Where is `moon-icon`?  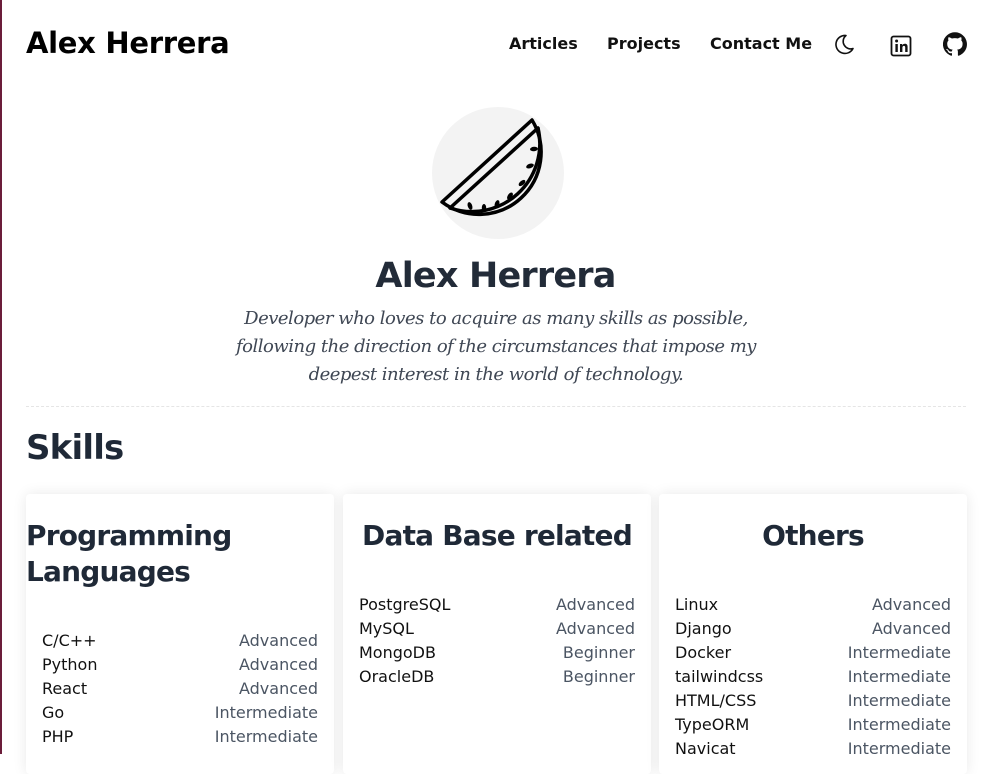
moon-icon is located at coordinates (844, 44).